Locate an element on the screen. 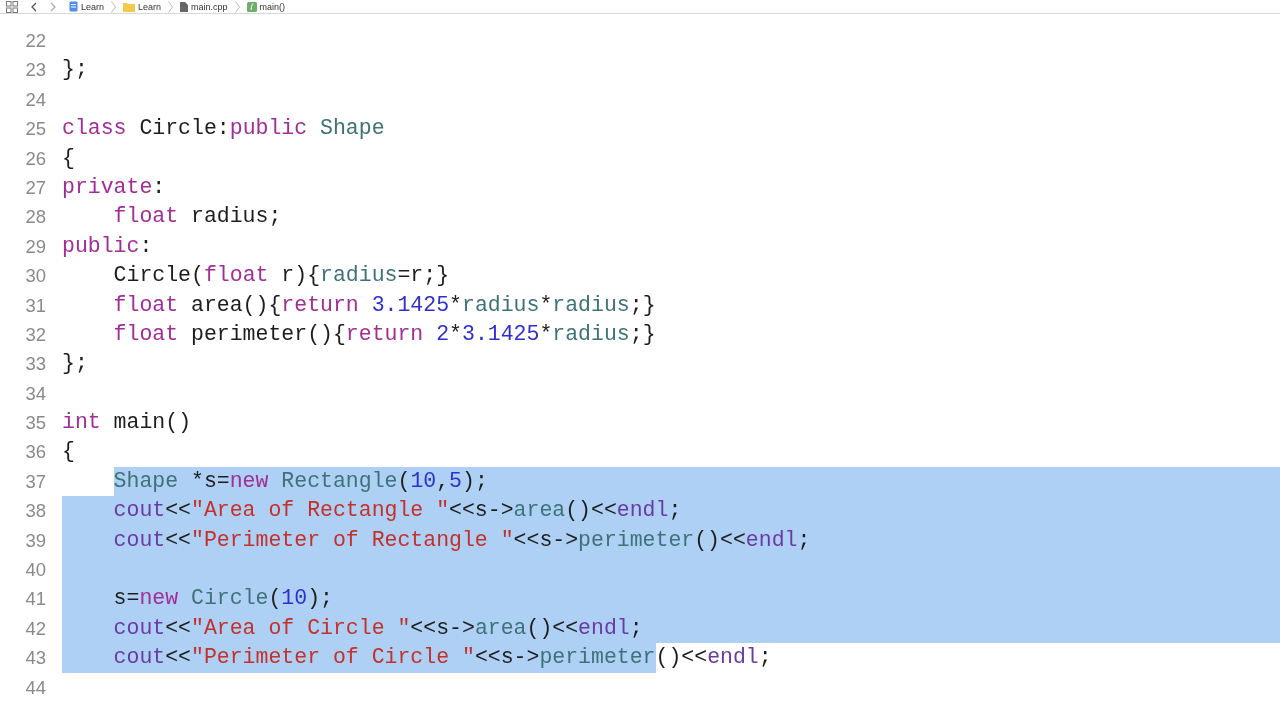 The image size is (1280, 720). line-number: 38 is located at coordinates (35, 511).